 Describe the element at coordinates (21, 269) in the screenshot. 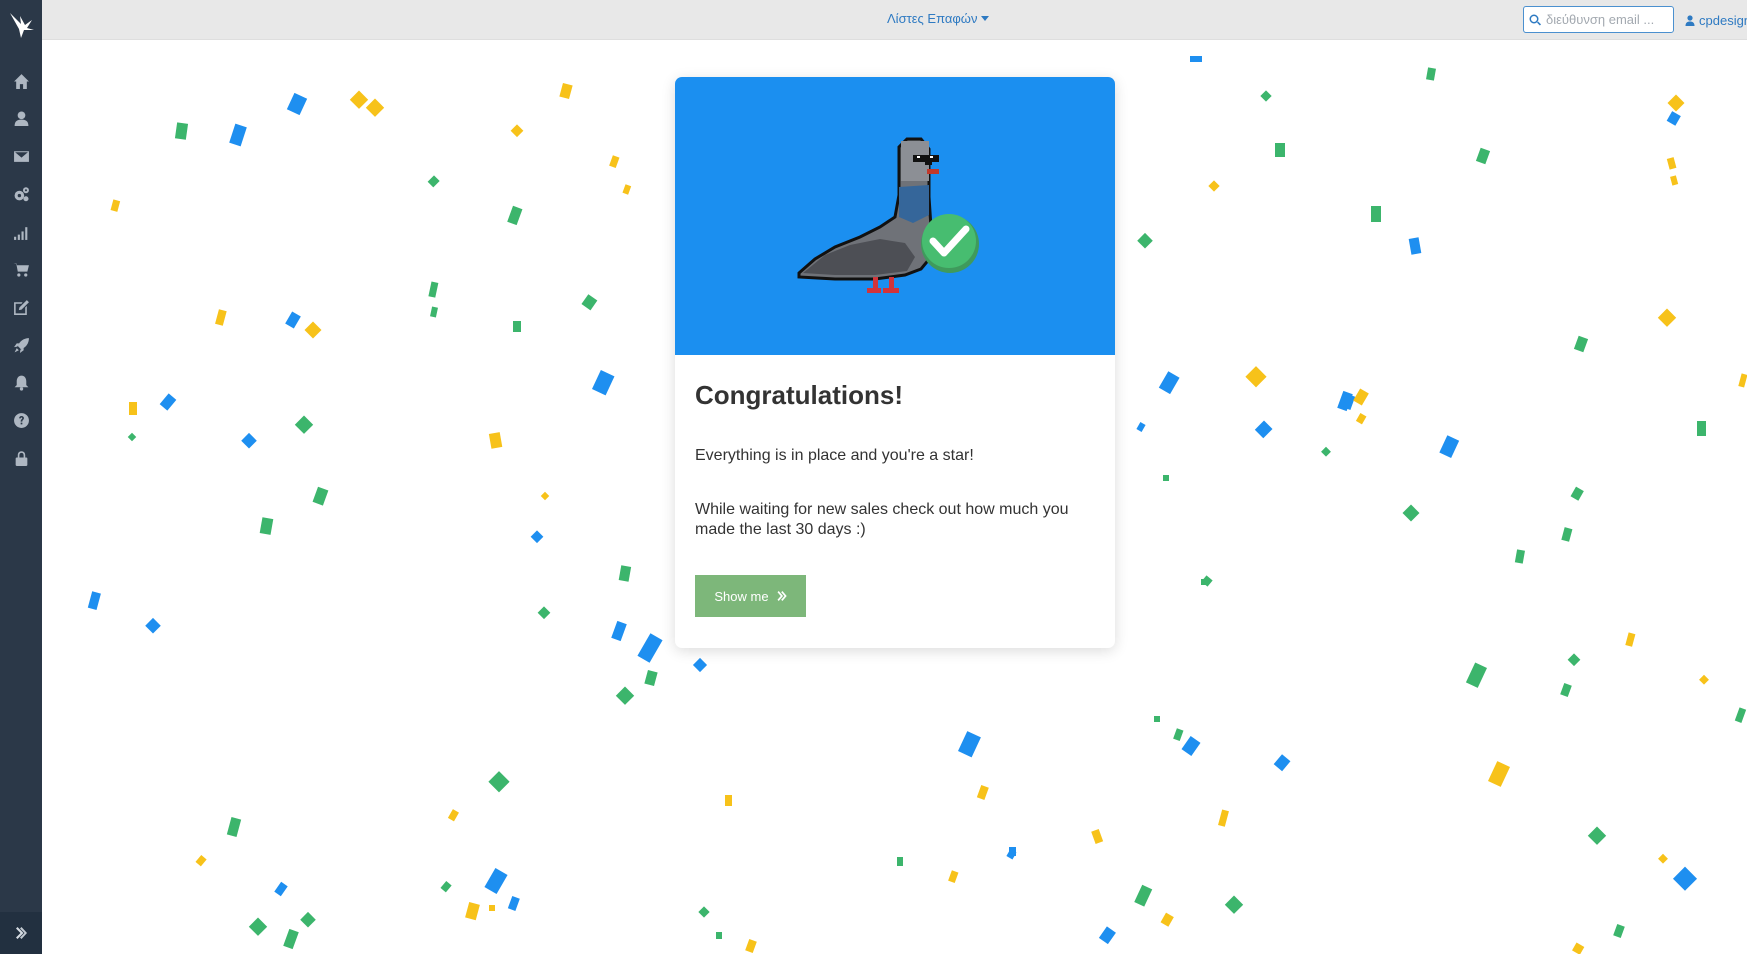

I see `shopping-cart-icon` at that location.